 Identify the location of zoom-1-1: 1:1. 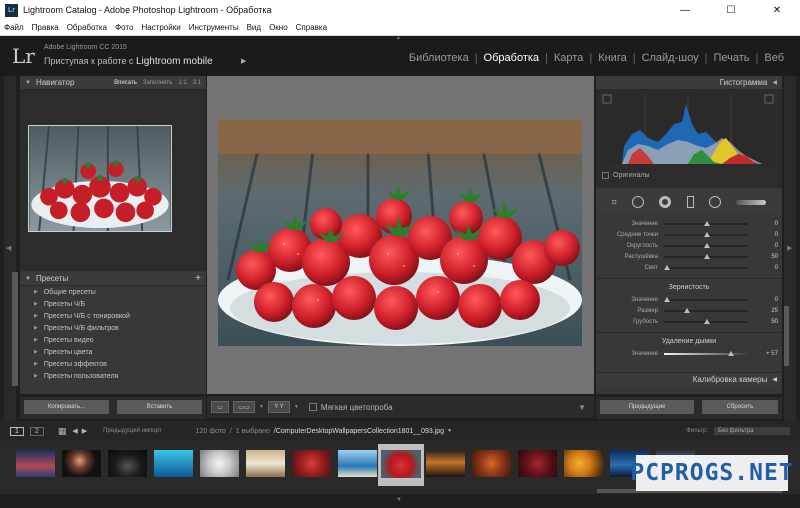
(182, 83).